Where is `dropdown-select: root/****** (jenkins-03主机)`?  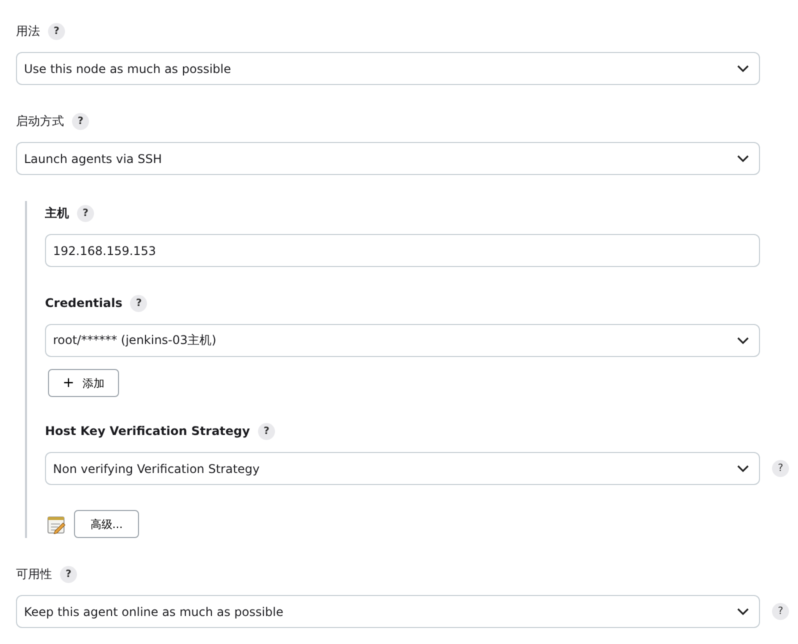
dropdown-select: root/****** (jenkins-03主机) is located at coordinates (402, 340).